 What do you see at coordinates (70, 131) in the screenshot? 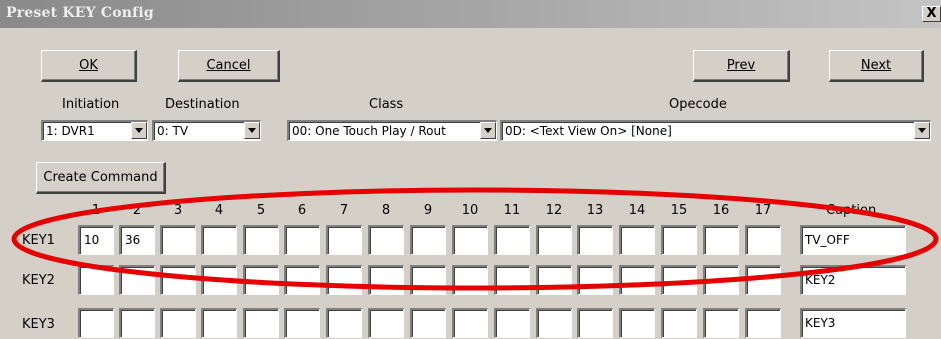
I see `initiation-value: 1: DVR1` at bounding box center [70, 131].